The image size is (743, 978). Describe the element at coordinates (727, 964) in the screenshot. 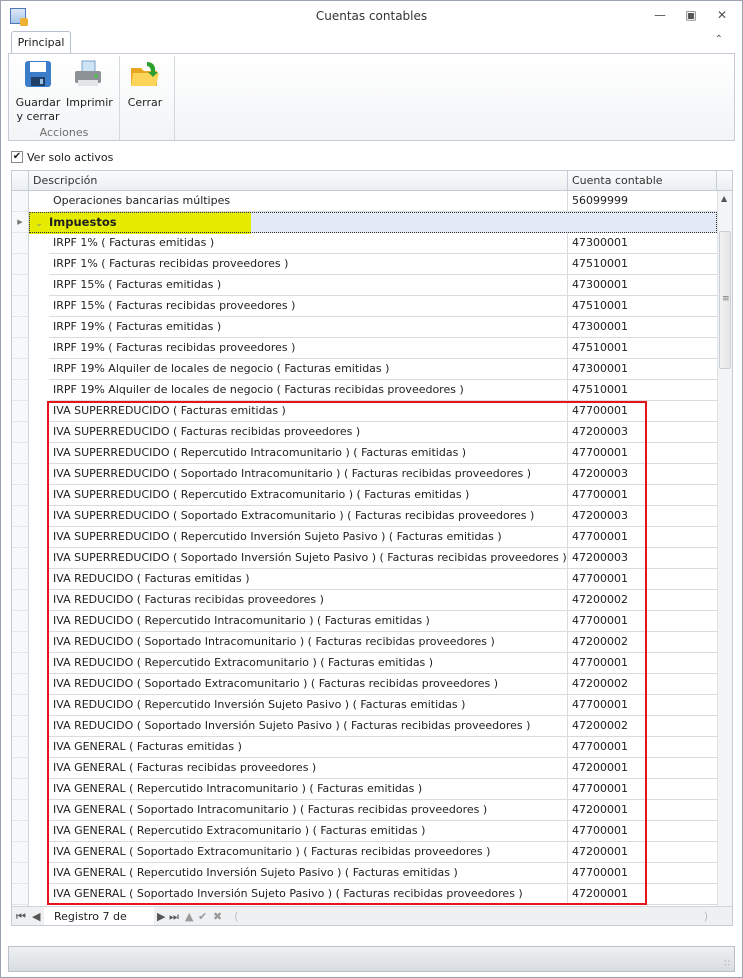

I see `resize-grip-icon: ∷` at that location.